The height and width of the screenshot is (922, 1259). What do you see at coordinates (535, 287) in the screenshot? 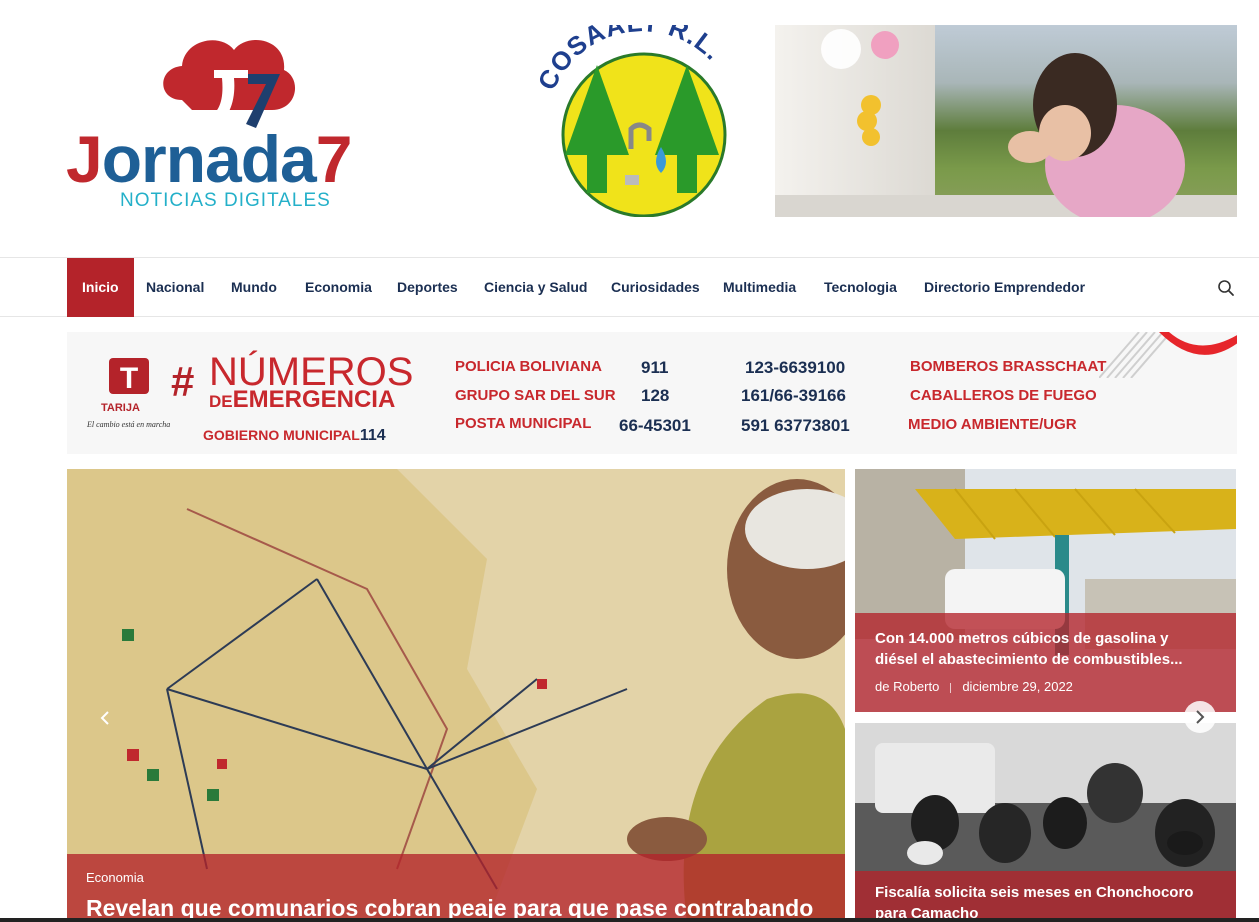
I see `nav-item-ciencia-y-salud: Ciencia y Salud` at bounding box center [535, 287].